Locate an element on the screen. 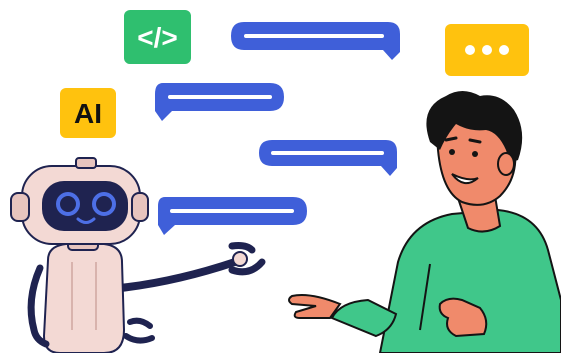 The height and width of the screenshot is (353, 561). ellipsis-badge is located at coordinates (487, 50).